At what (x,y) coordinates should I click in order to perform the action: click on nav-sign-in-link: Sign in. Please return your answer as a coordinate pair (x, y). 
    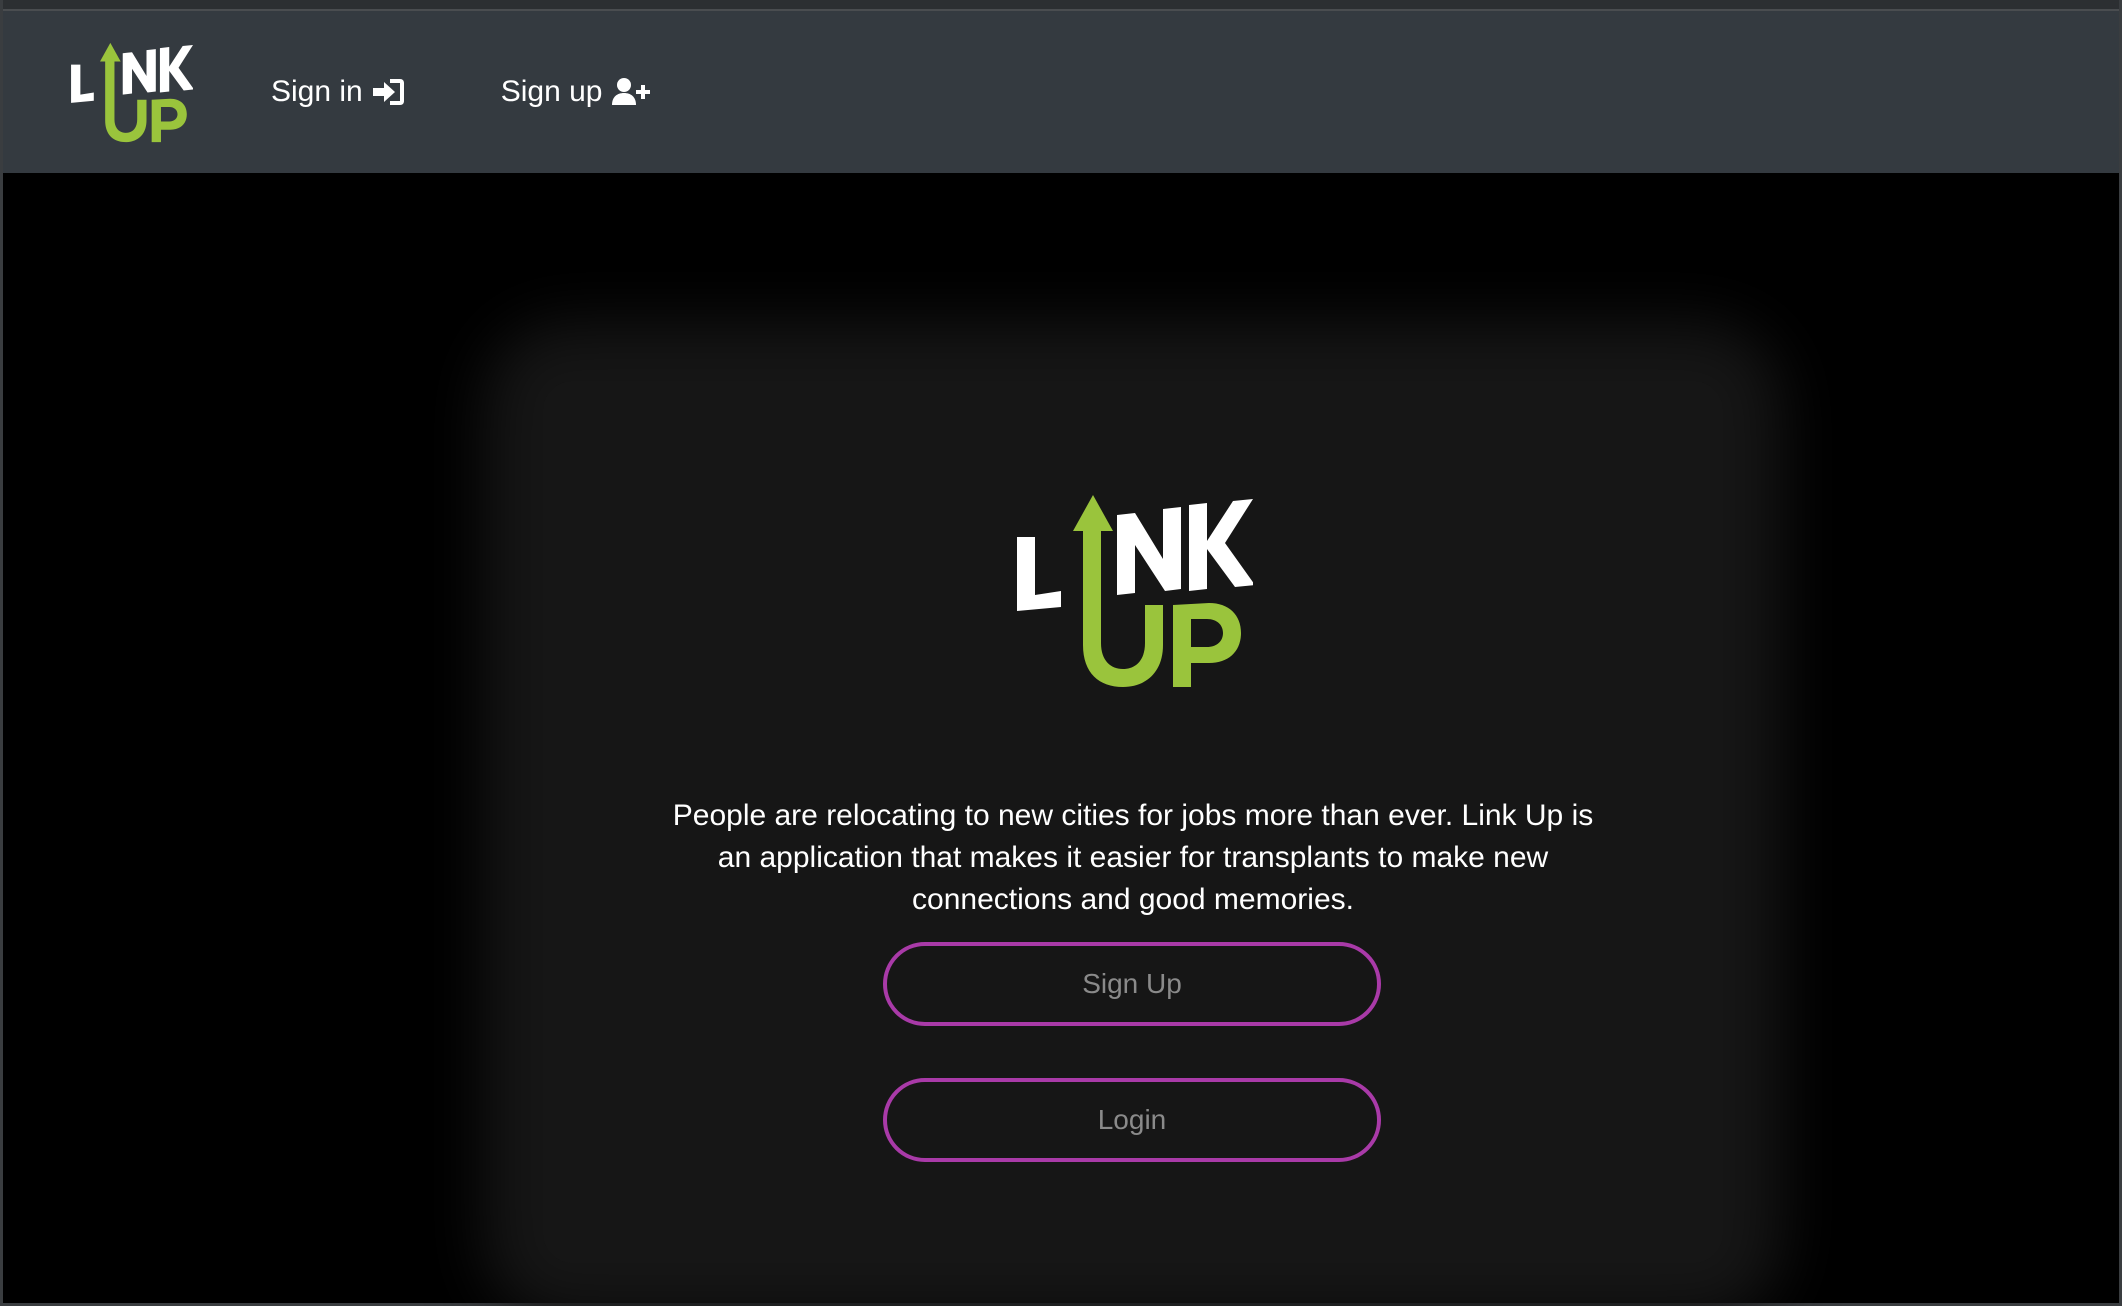
    Looking at the image, I should click on (338, 92).